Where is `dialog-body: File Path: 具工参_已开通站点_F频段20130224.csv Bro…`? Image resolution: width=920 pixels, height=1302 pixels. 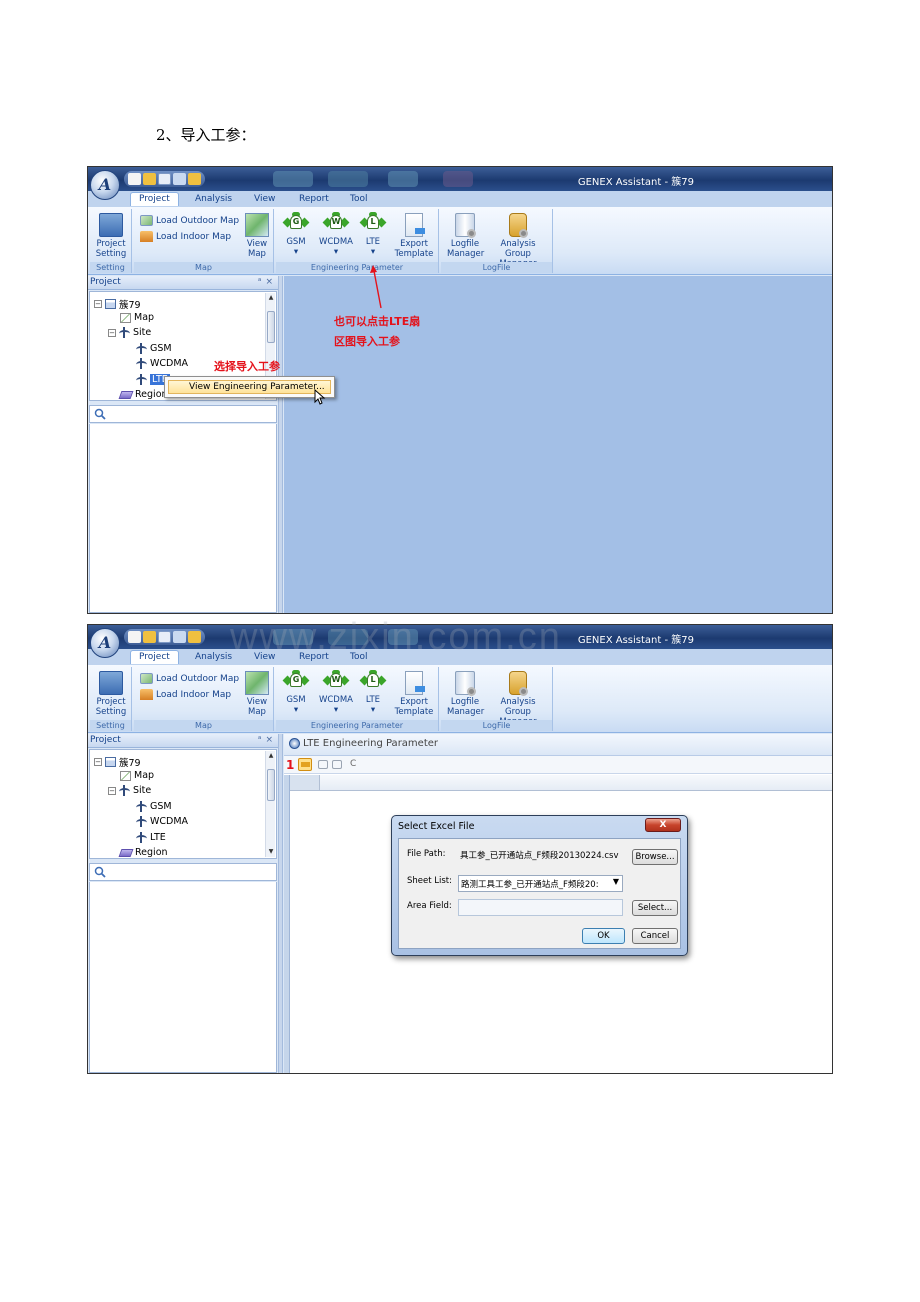 dialog-body: File Path: 具工参_已开通站点_F频段20130224.csv Bro… is located at coordinates (539, 893).